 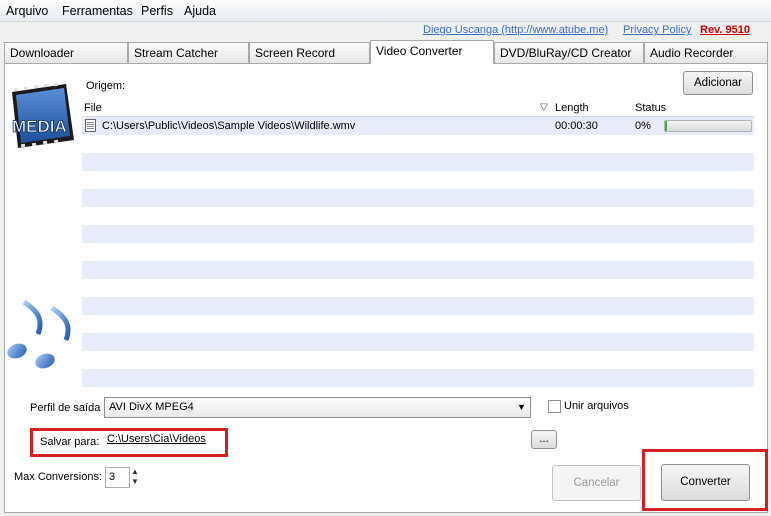 What do you see at coordinates (129, 442) in the screenshot?
I see `highlight-box-save` at bounding box center [129, 442].